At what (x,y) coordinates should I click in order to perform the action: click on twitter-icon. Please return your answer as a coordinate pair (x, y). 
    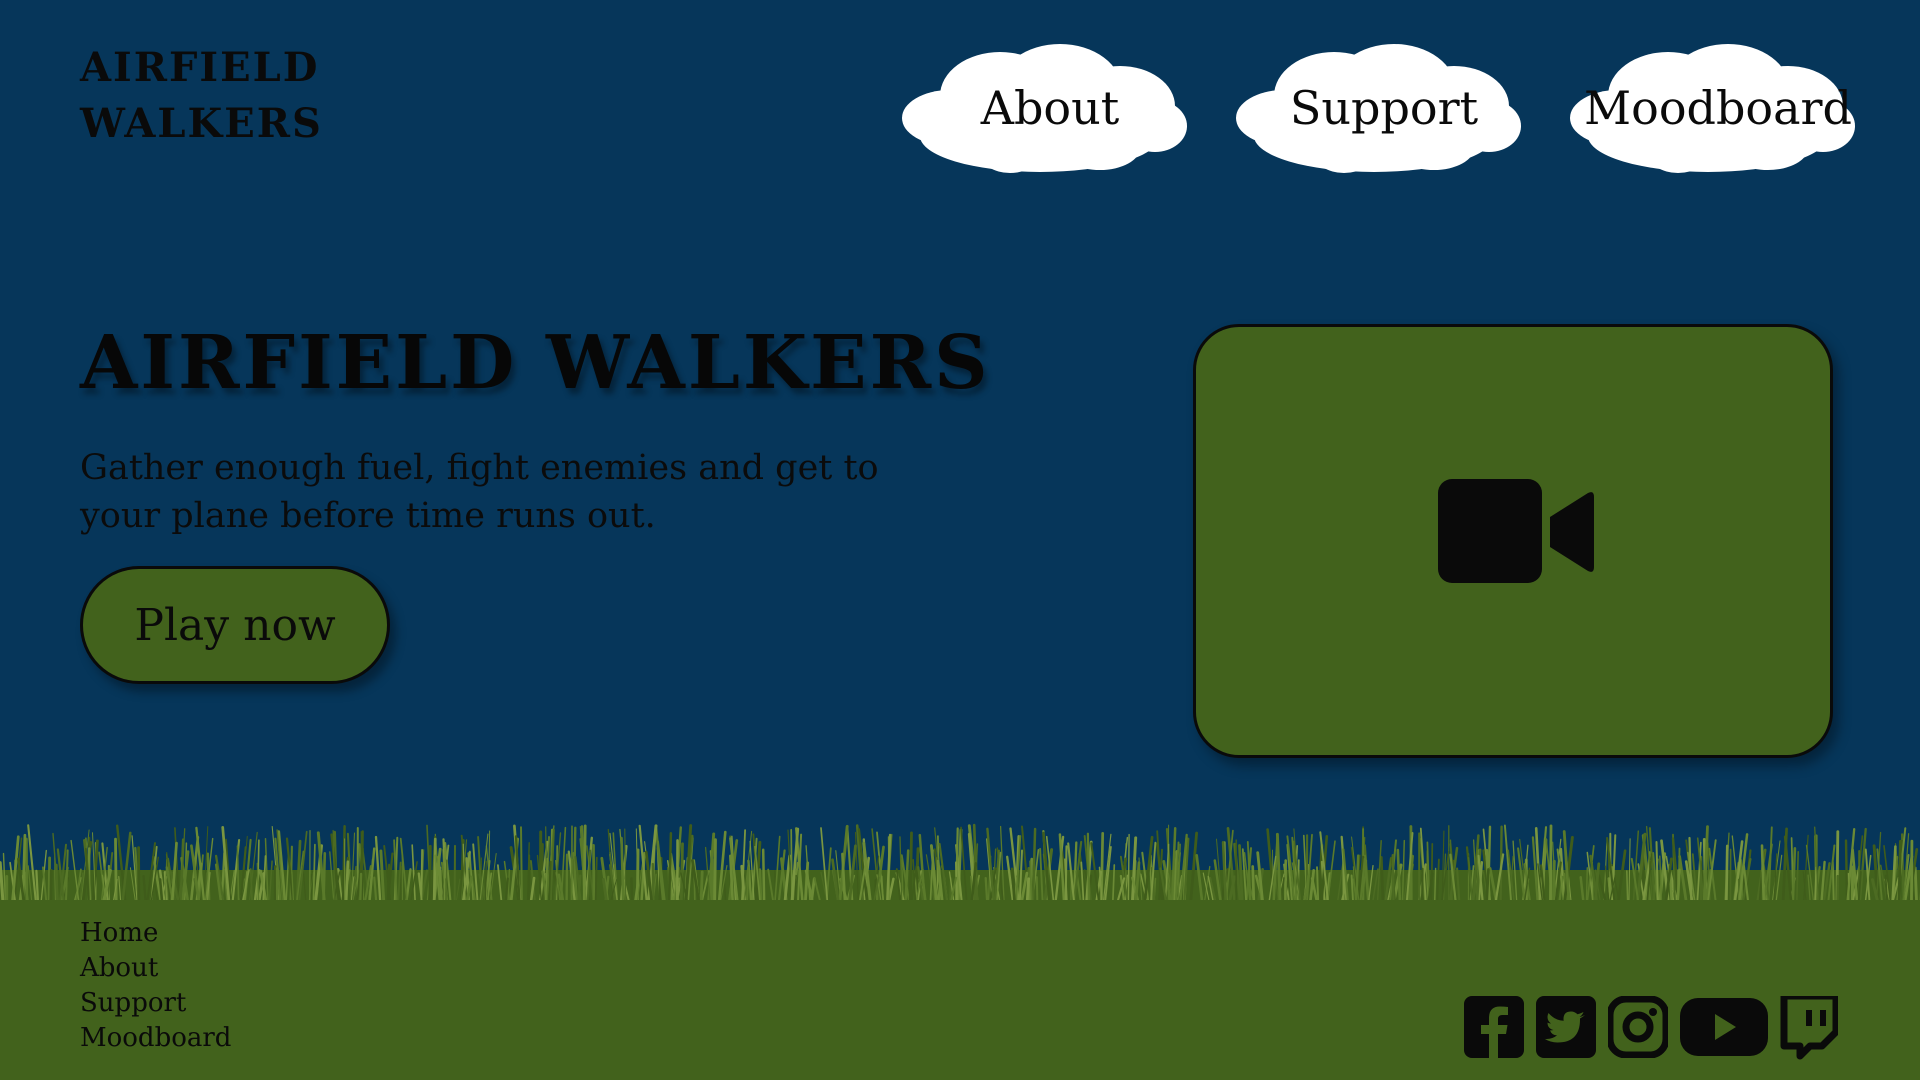
    Looking at the image, I should click on (1566, 1027).